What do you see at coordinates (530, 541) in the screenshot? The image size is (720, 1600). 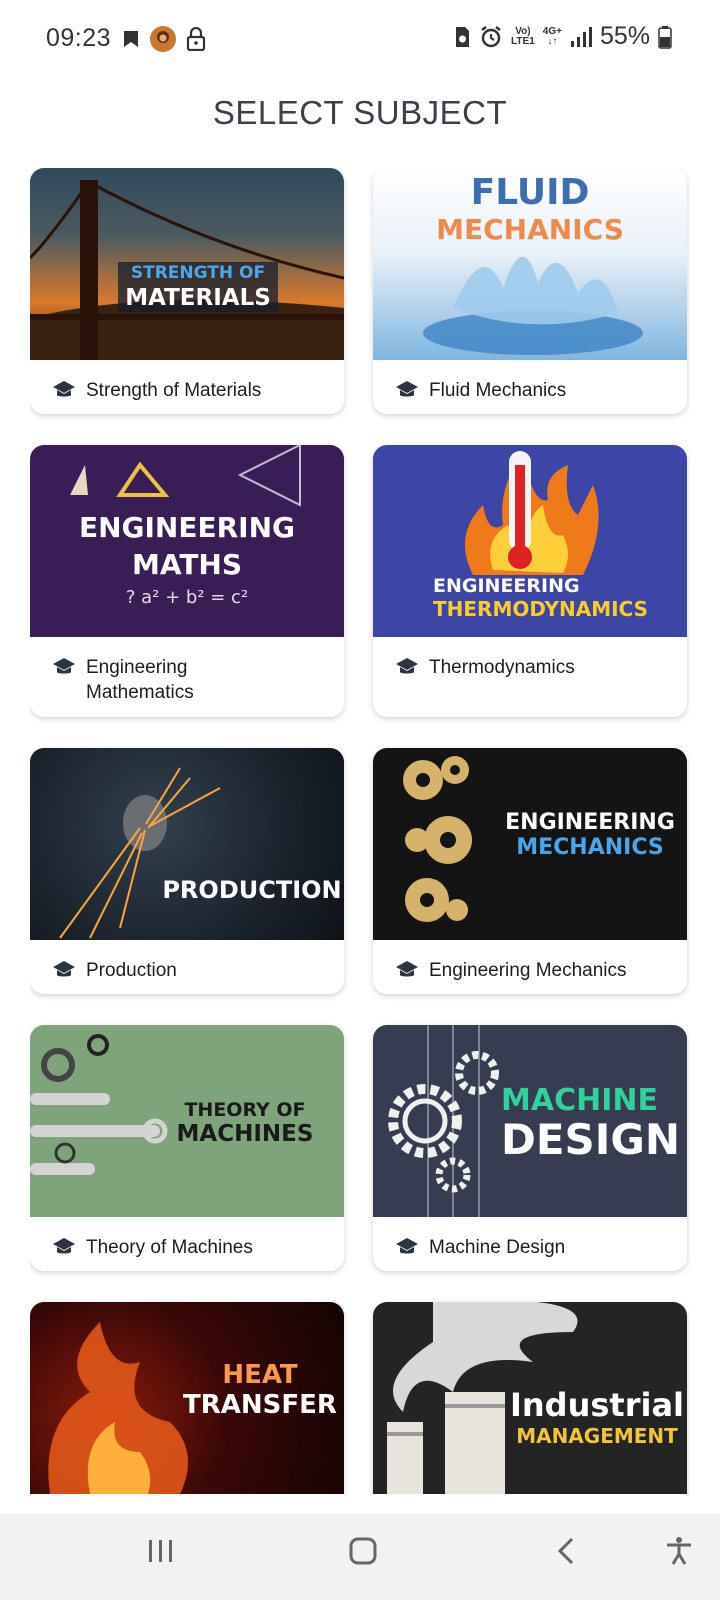 I see `subject-image-thermodynamics: ENGINEERING THERMODYNAMICS` at bounding box center [530, 541].